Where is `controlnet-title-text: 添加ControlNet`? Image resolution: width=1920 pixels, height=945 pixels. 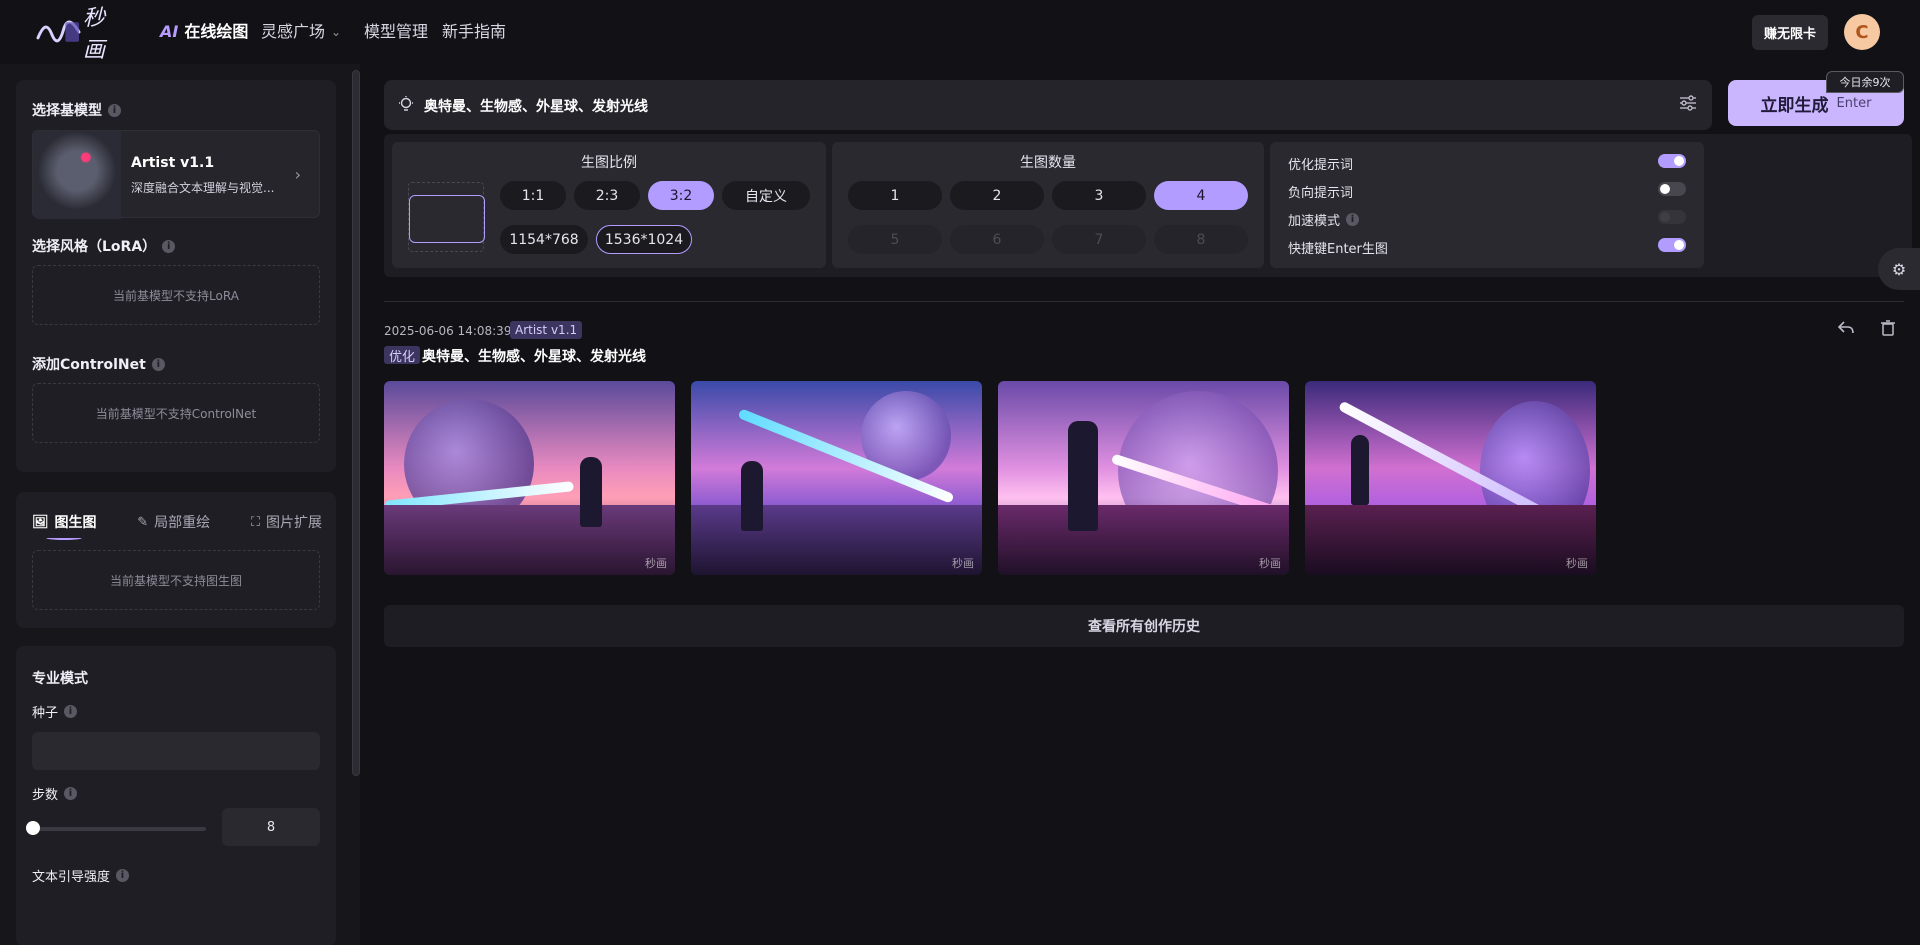
controlnet-title-text: 添加ControlNet is located at coordinates (89, 365).